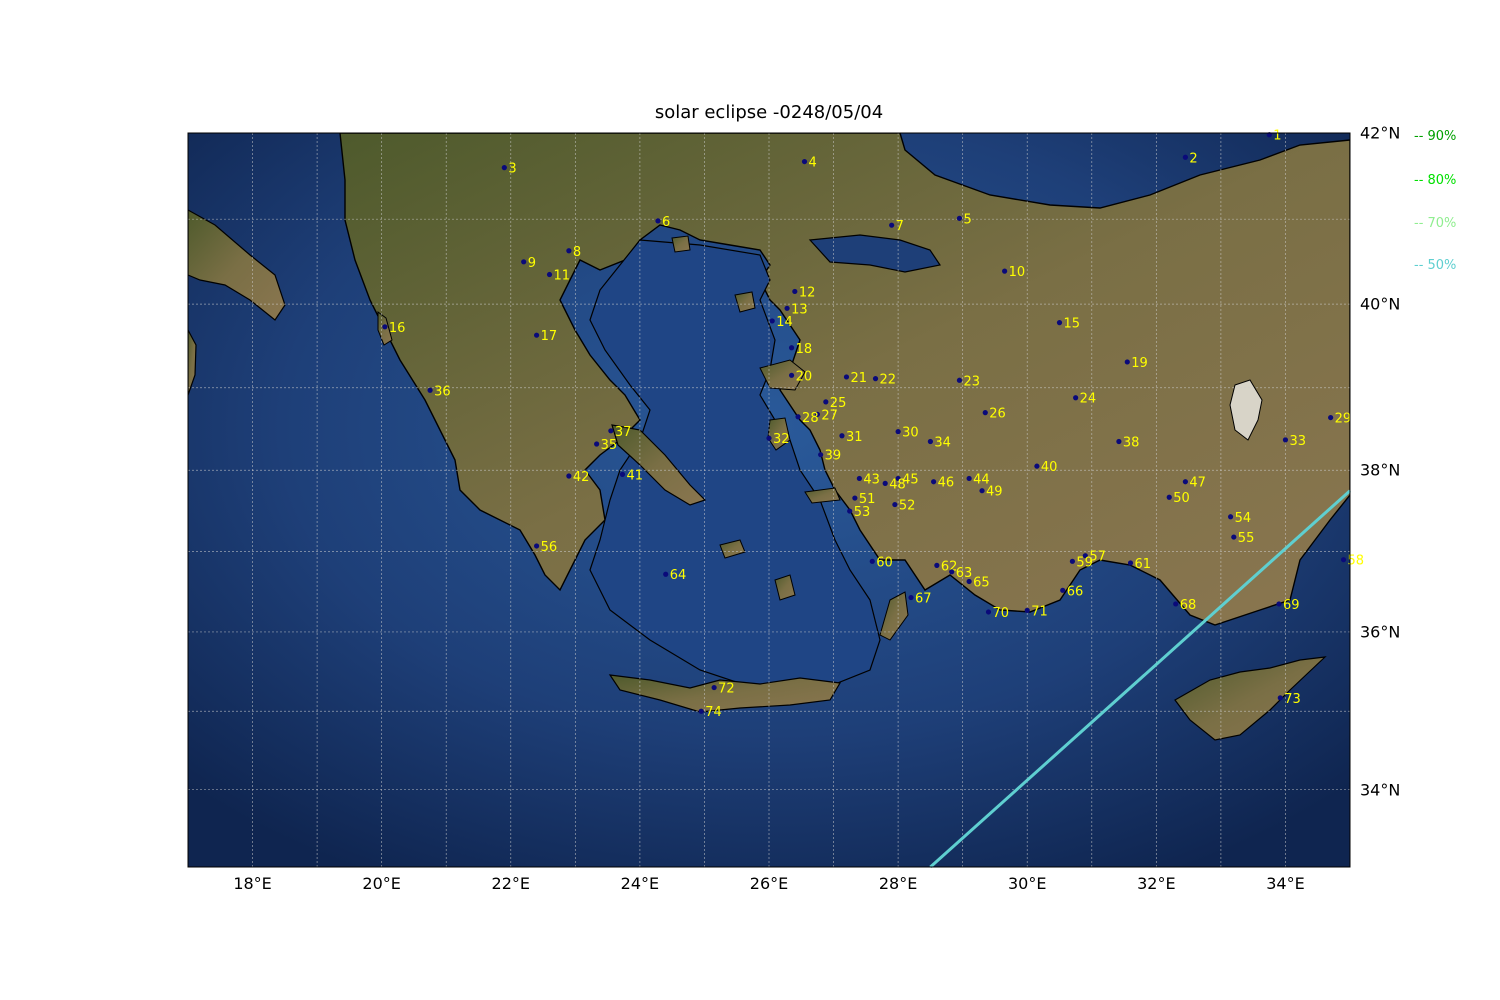  What do you see at coordinates (1027, 883) in the screenshot?
I see `x-tick-label: 30°E` at bounding box center [1027, 883].